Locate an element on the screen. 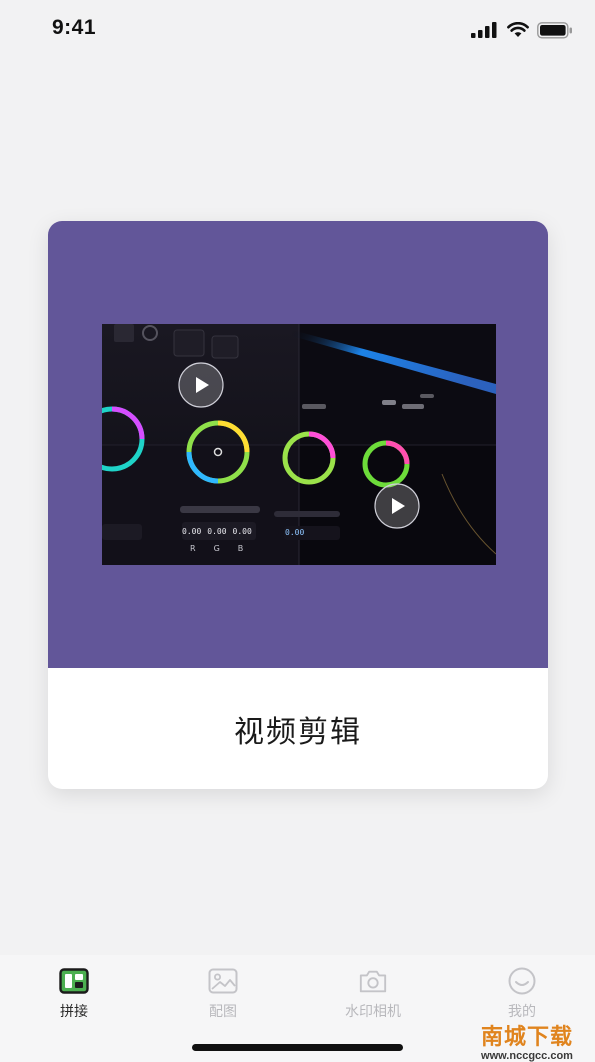 This screenshot has height=1062, width=595. camera-icon is located at coordinates (373, 981).